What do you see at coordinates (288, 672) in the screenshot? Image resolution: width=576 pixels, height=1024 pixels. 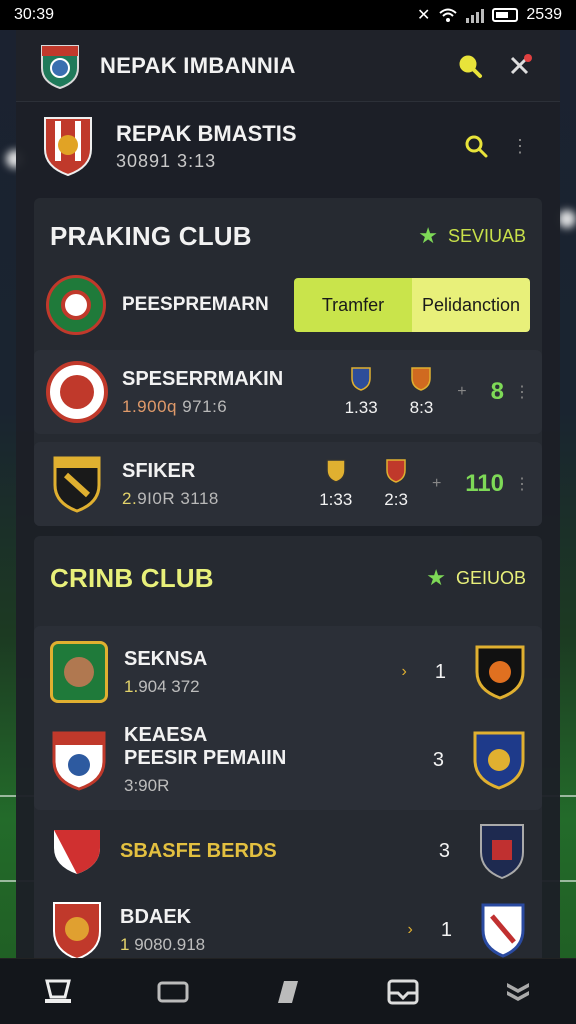 I see `list-item: SEKNSA 1.904 372 › 1` at bounding box center [288, 672].